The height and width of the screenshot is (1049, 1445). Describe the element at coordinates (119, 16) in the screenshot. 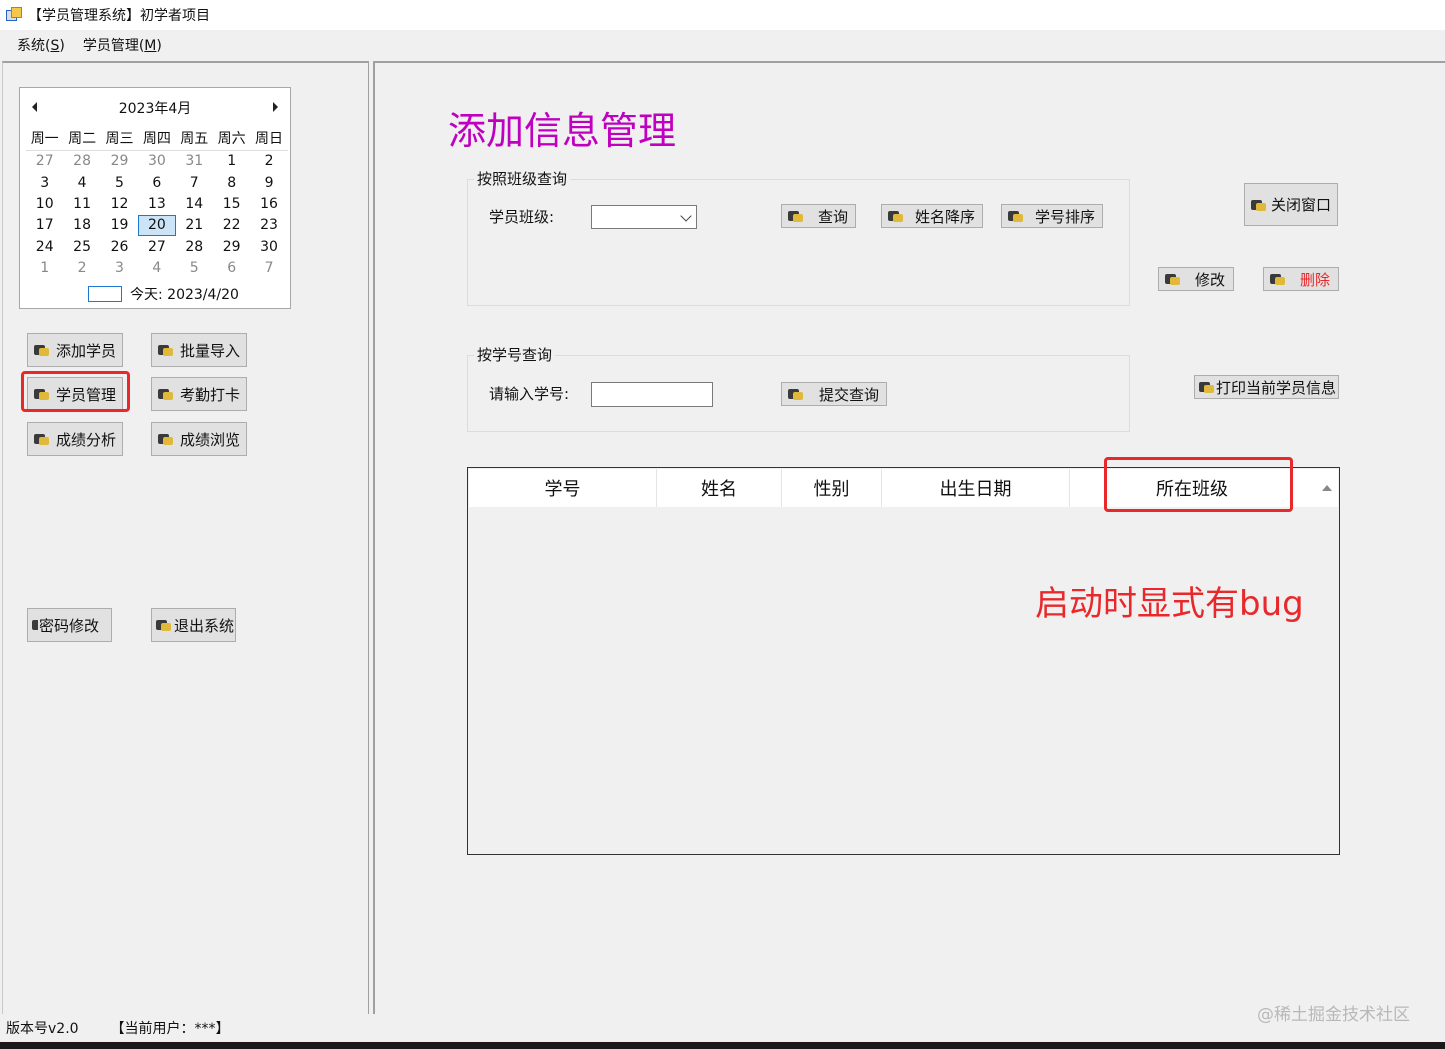

I see `window-title: 【学员管理系统】初学者项目` at that location.